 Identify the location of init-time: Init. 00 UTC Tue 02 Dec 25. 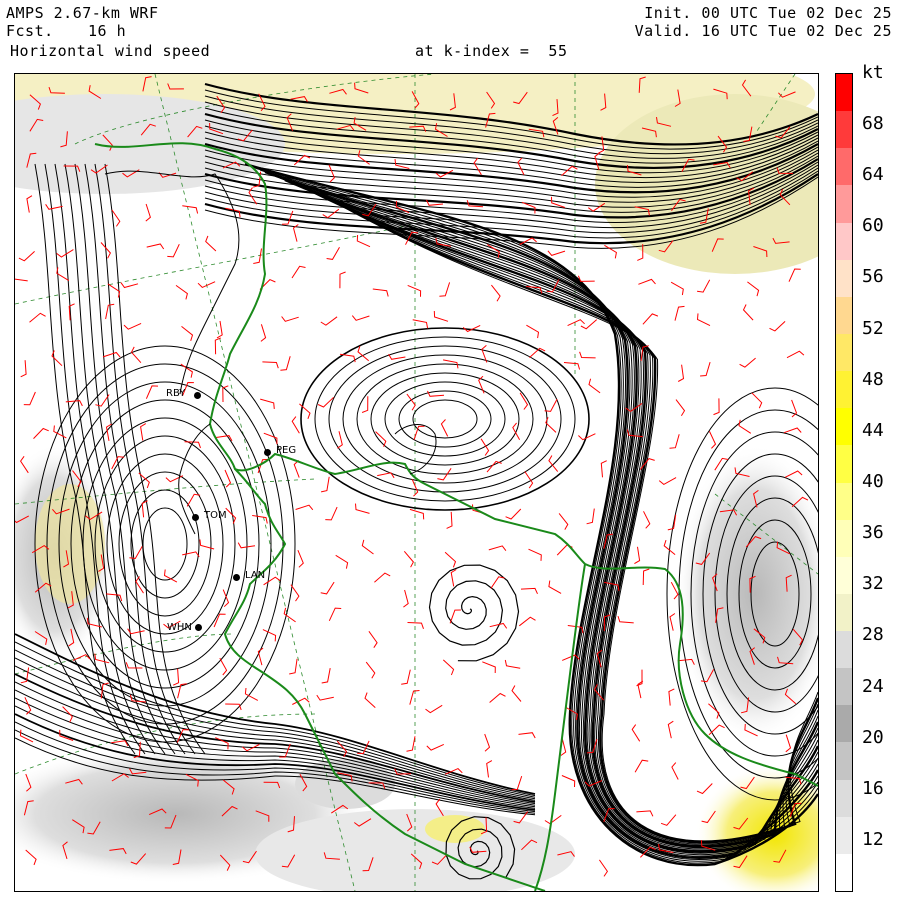
(768, 13).